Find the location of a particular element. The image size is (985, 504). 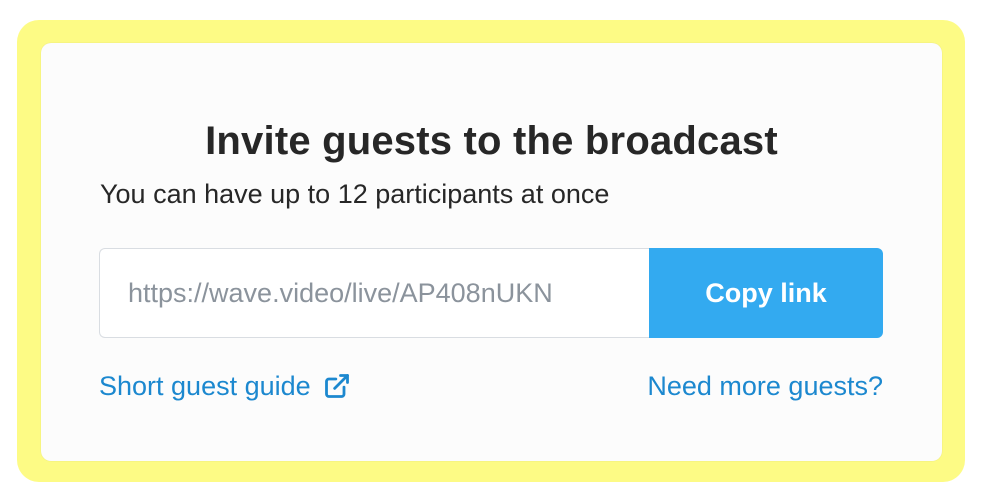

invite-link-field is located at coordinates (374, 293).